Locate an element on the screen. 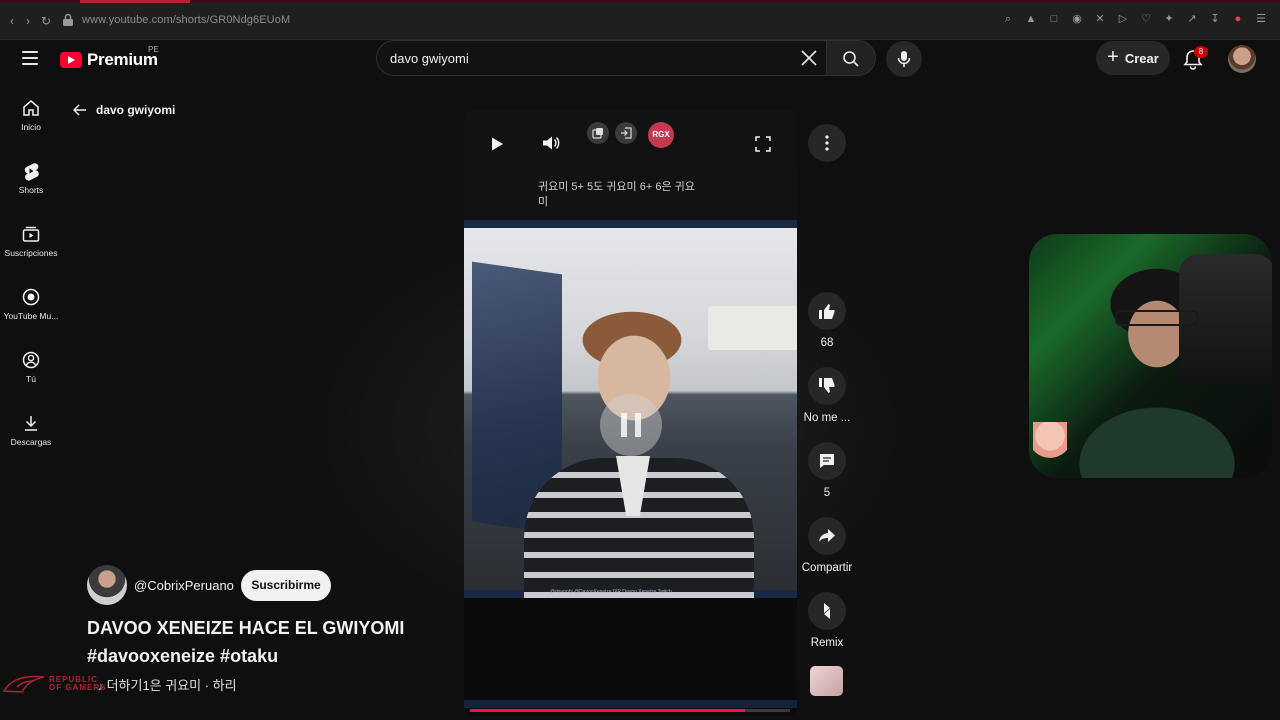 The width and height of the screenshot is (1280, 720). sound-name: 더하기1은 귀요미 · 하리 is located at coordinates (171, 685).